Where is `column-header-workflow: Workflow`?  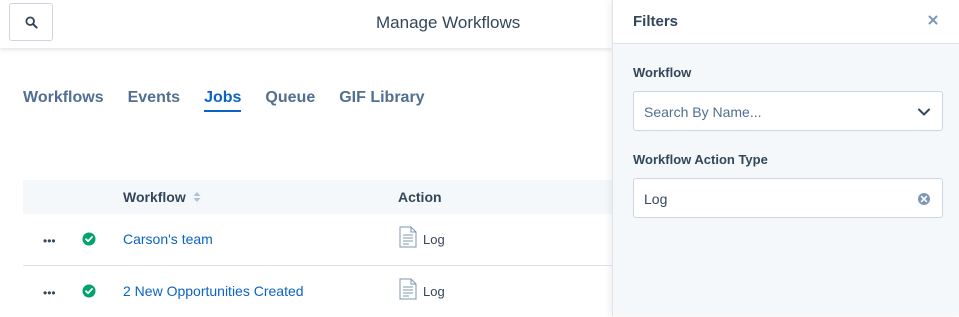
column-header-workflow: Workflow is located at coordinates (162, 197).